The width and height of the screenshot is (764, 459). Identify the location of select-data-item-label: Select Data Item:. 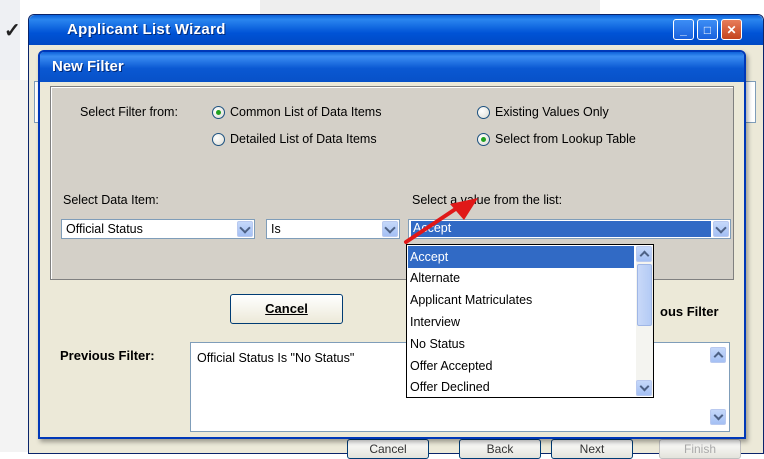
(111, 200).